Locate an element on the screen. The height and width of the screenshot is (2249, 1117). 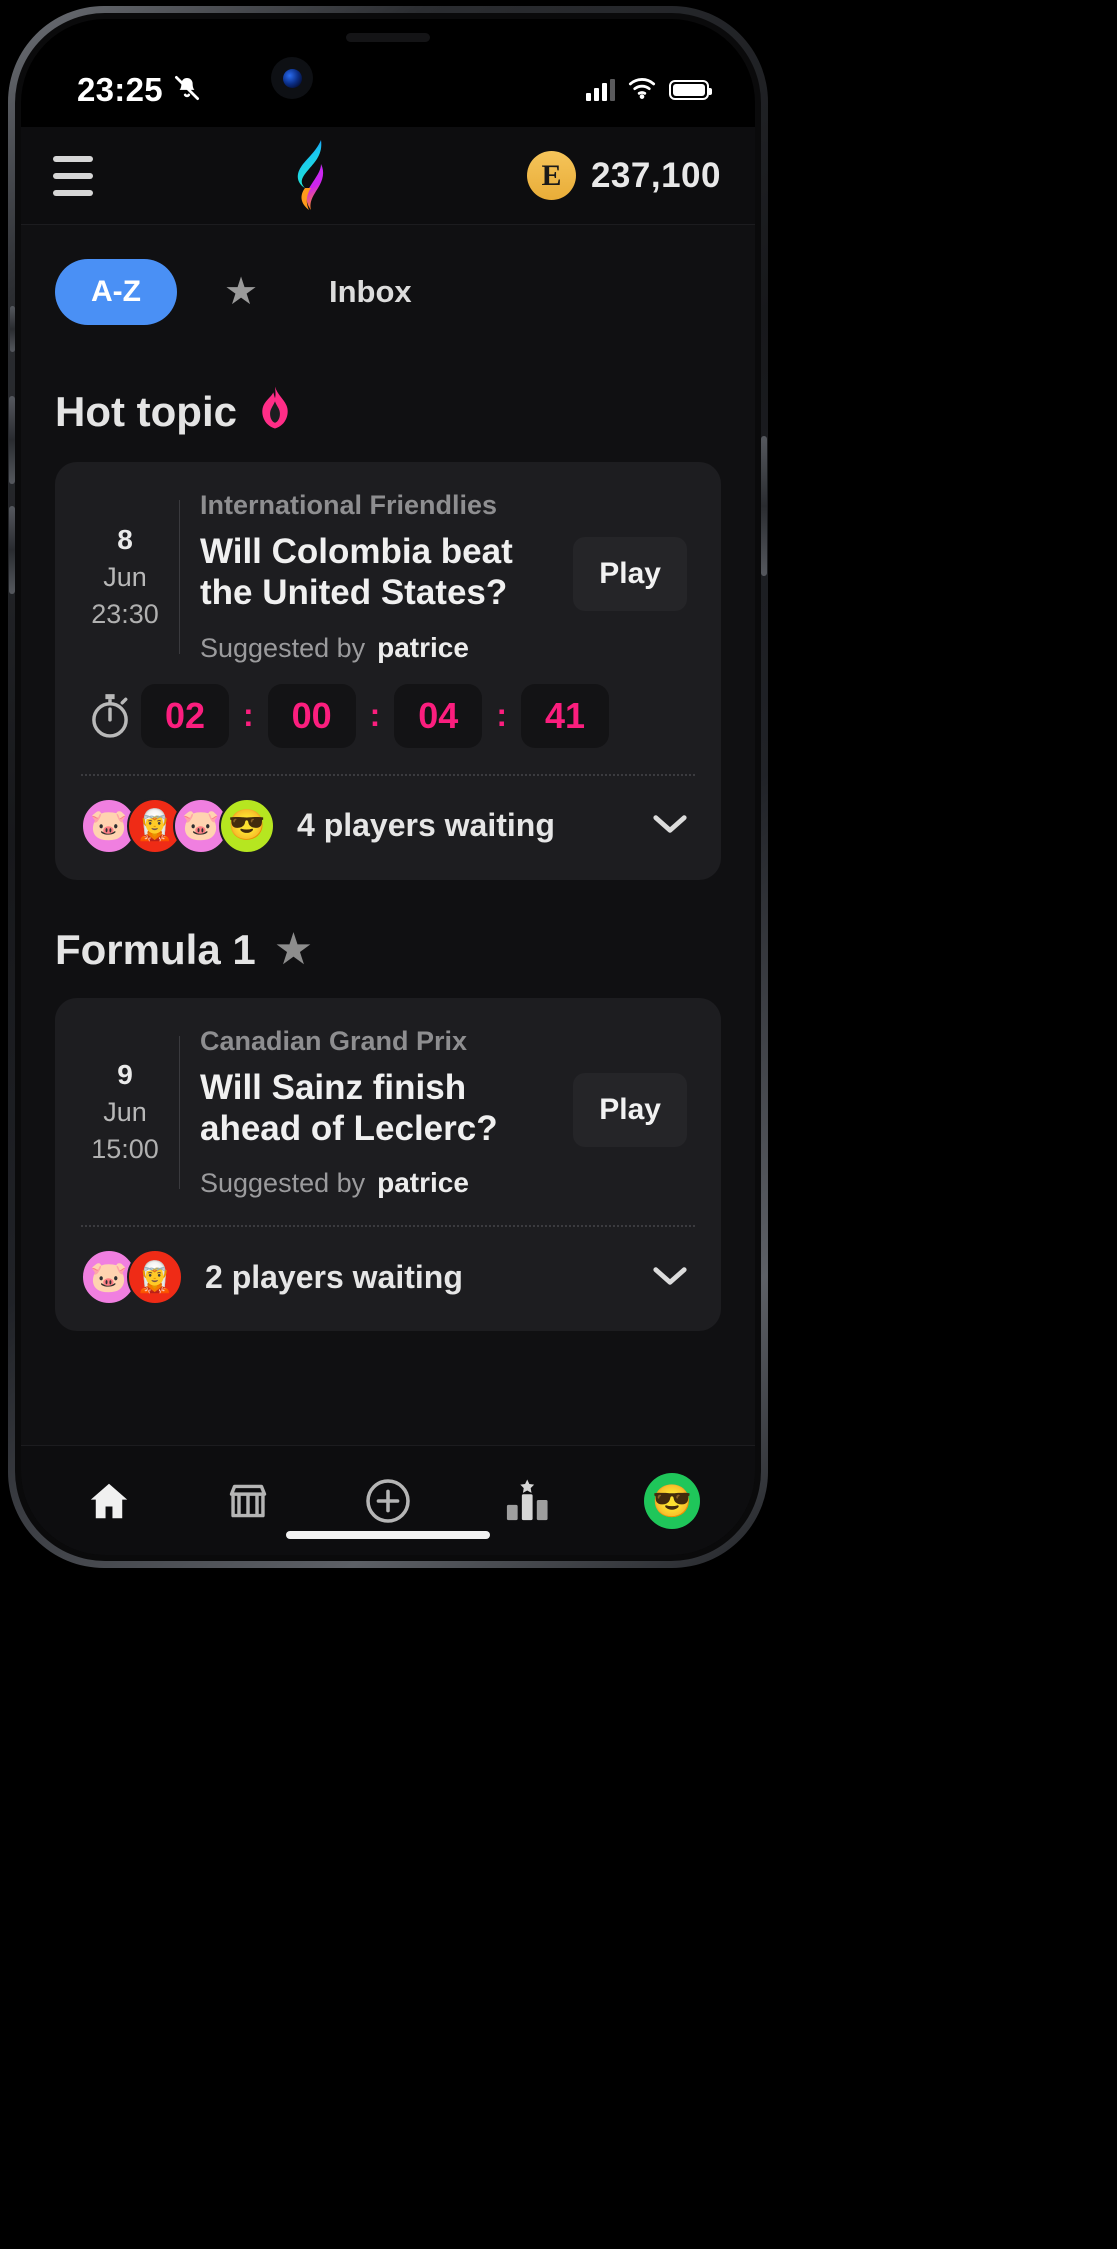
card-question: Will Colombia beat the United States? is located at coordinates (356, 572).